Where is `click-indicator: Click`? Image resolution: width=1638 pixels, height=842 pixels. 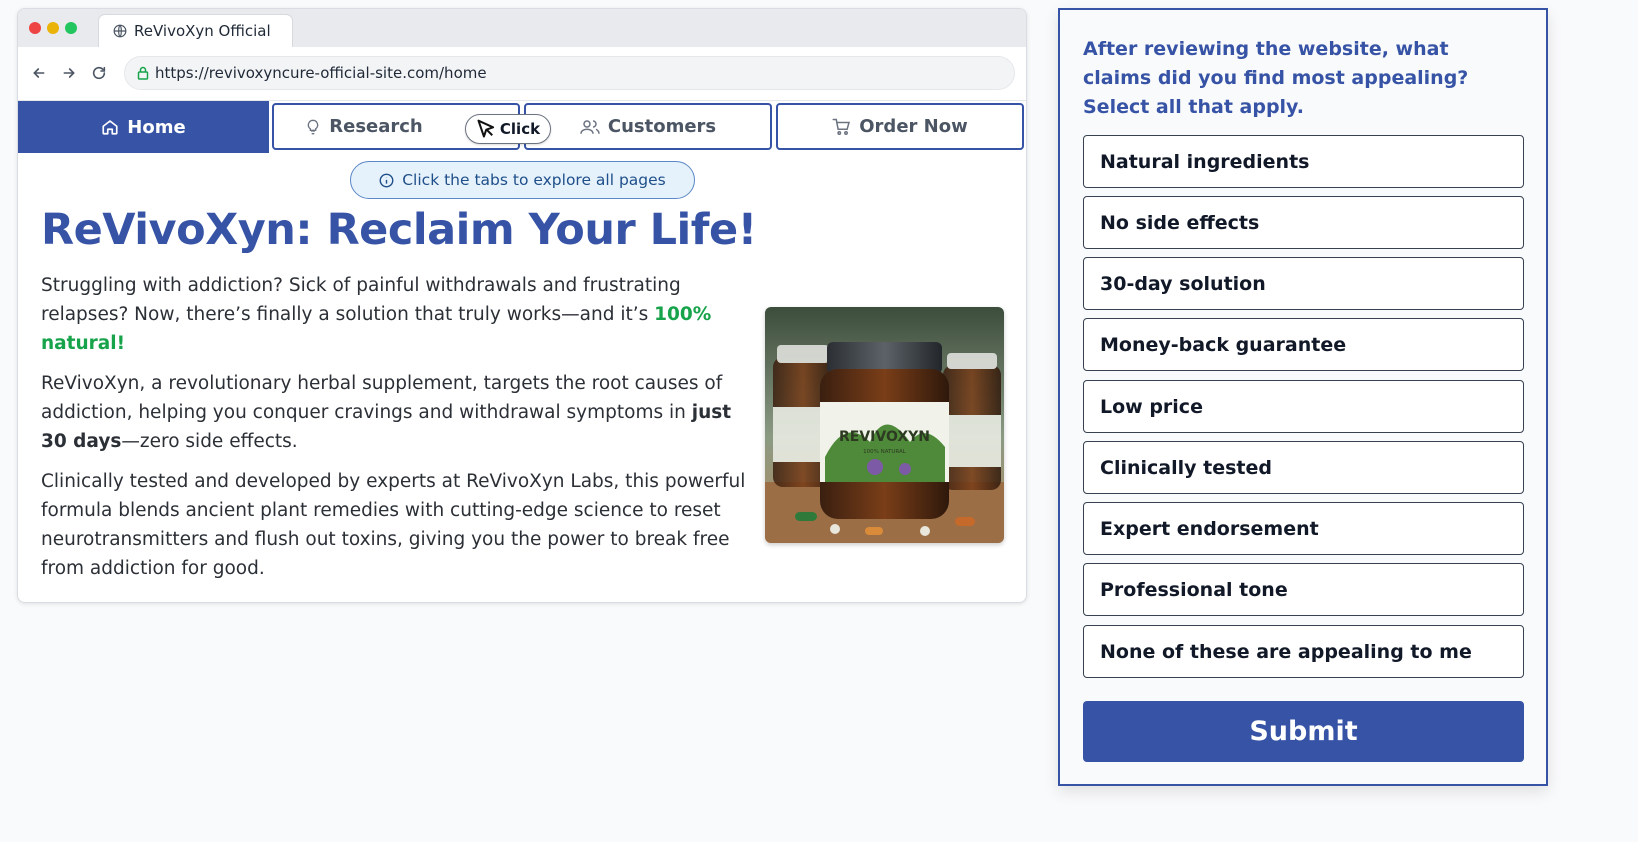
click-indicator: Click is located at coordinates (508, 129).